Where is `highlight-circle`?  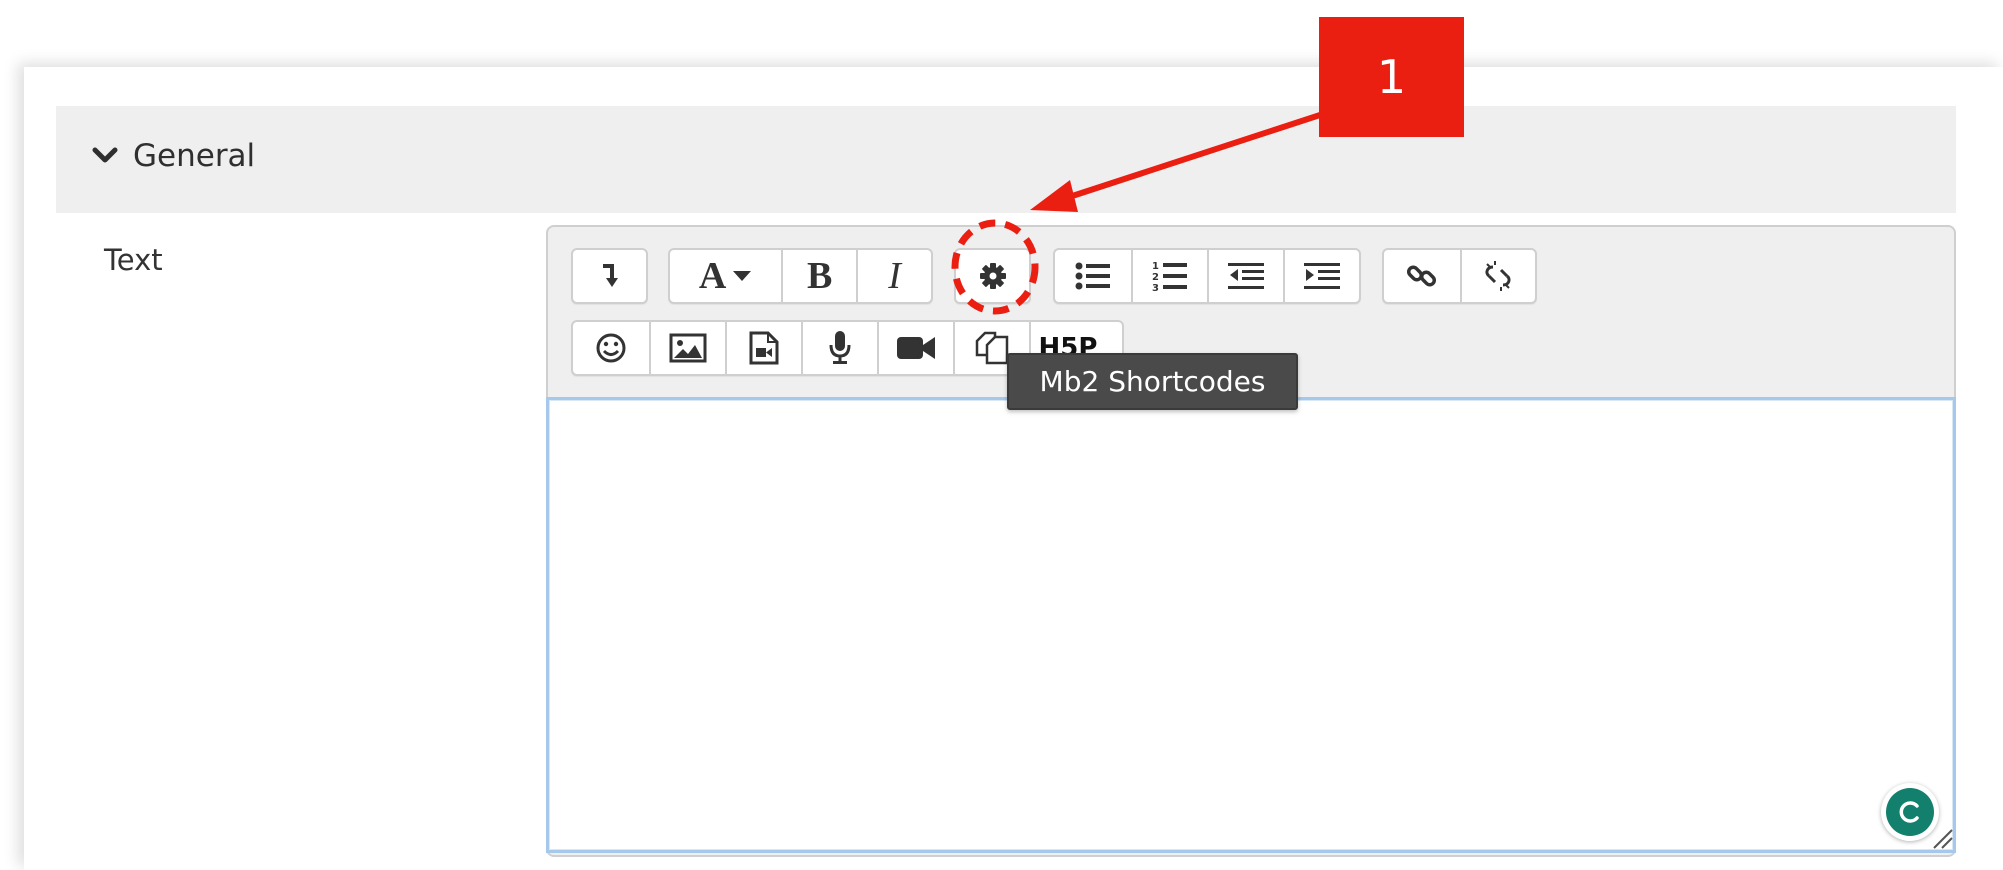
highlight-circle is located at coordinates (995, 267).